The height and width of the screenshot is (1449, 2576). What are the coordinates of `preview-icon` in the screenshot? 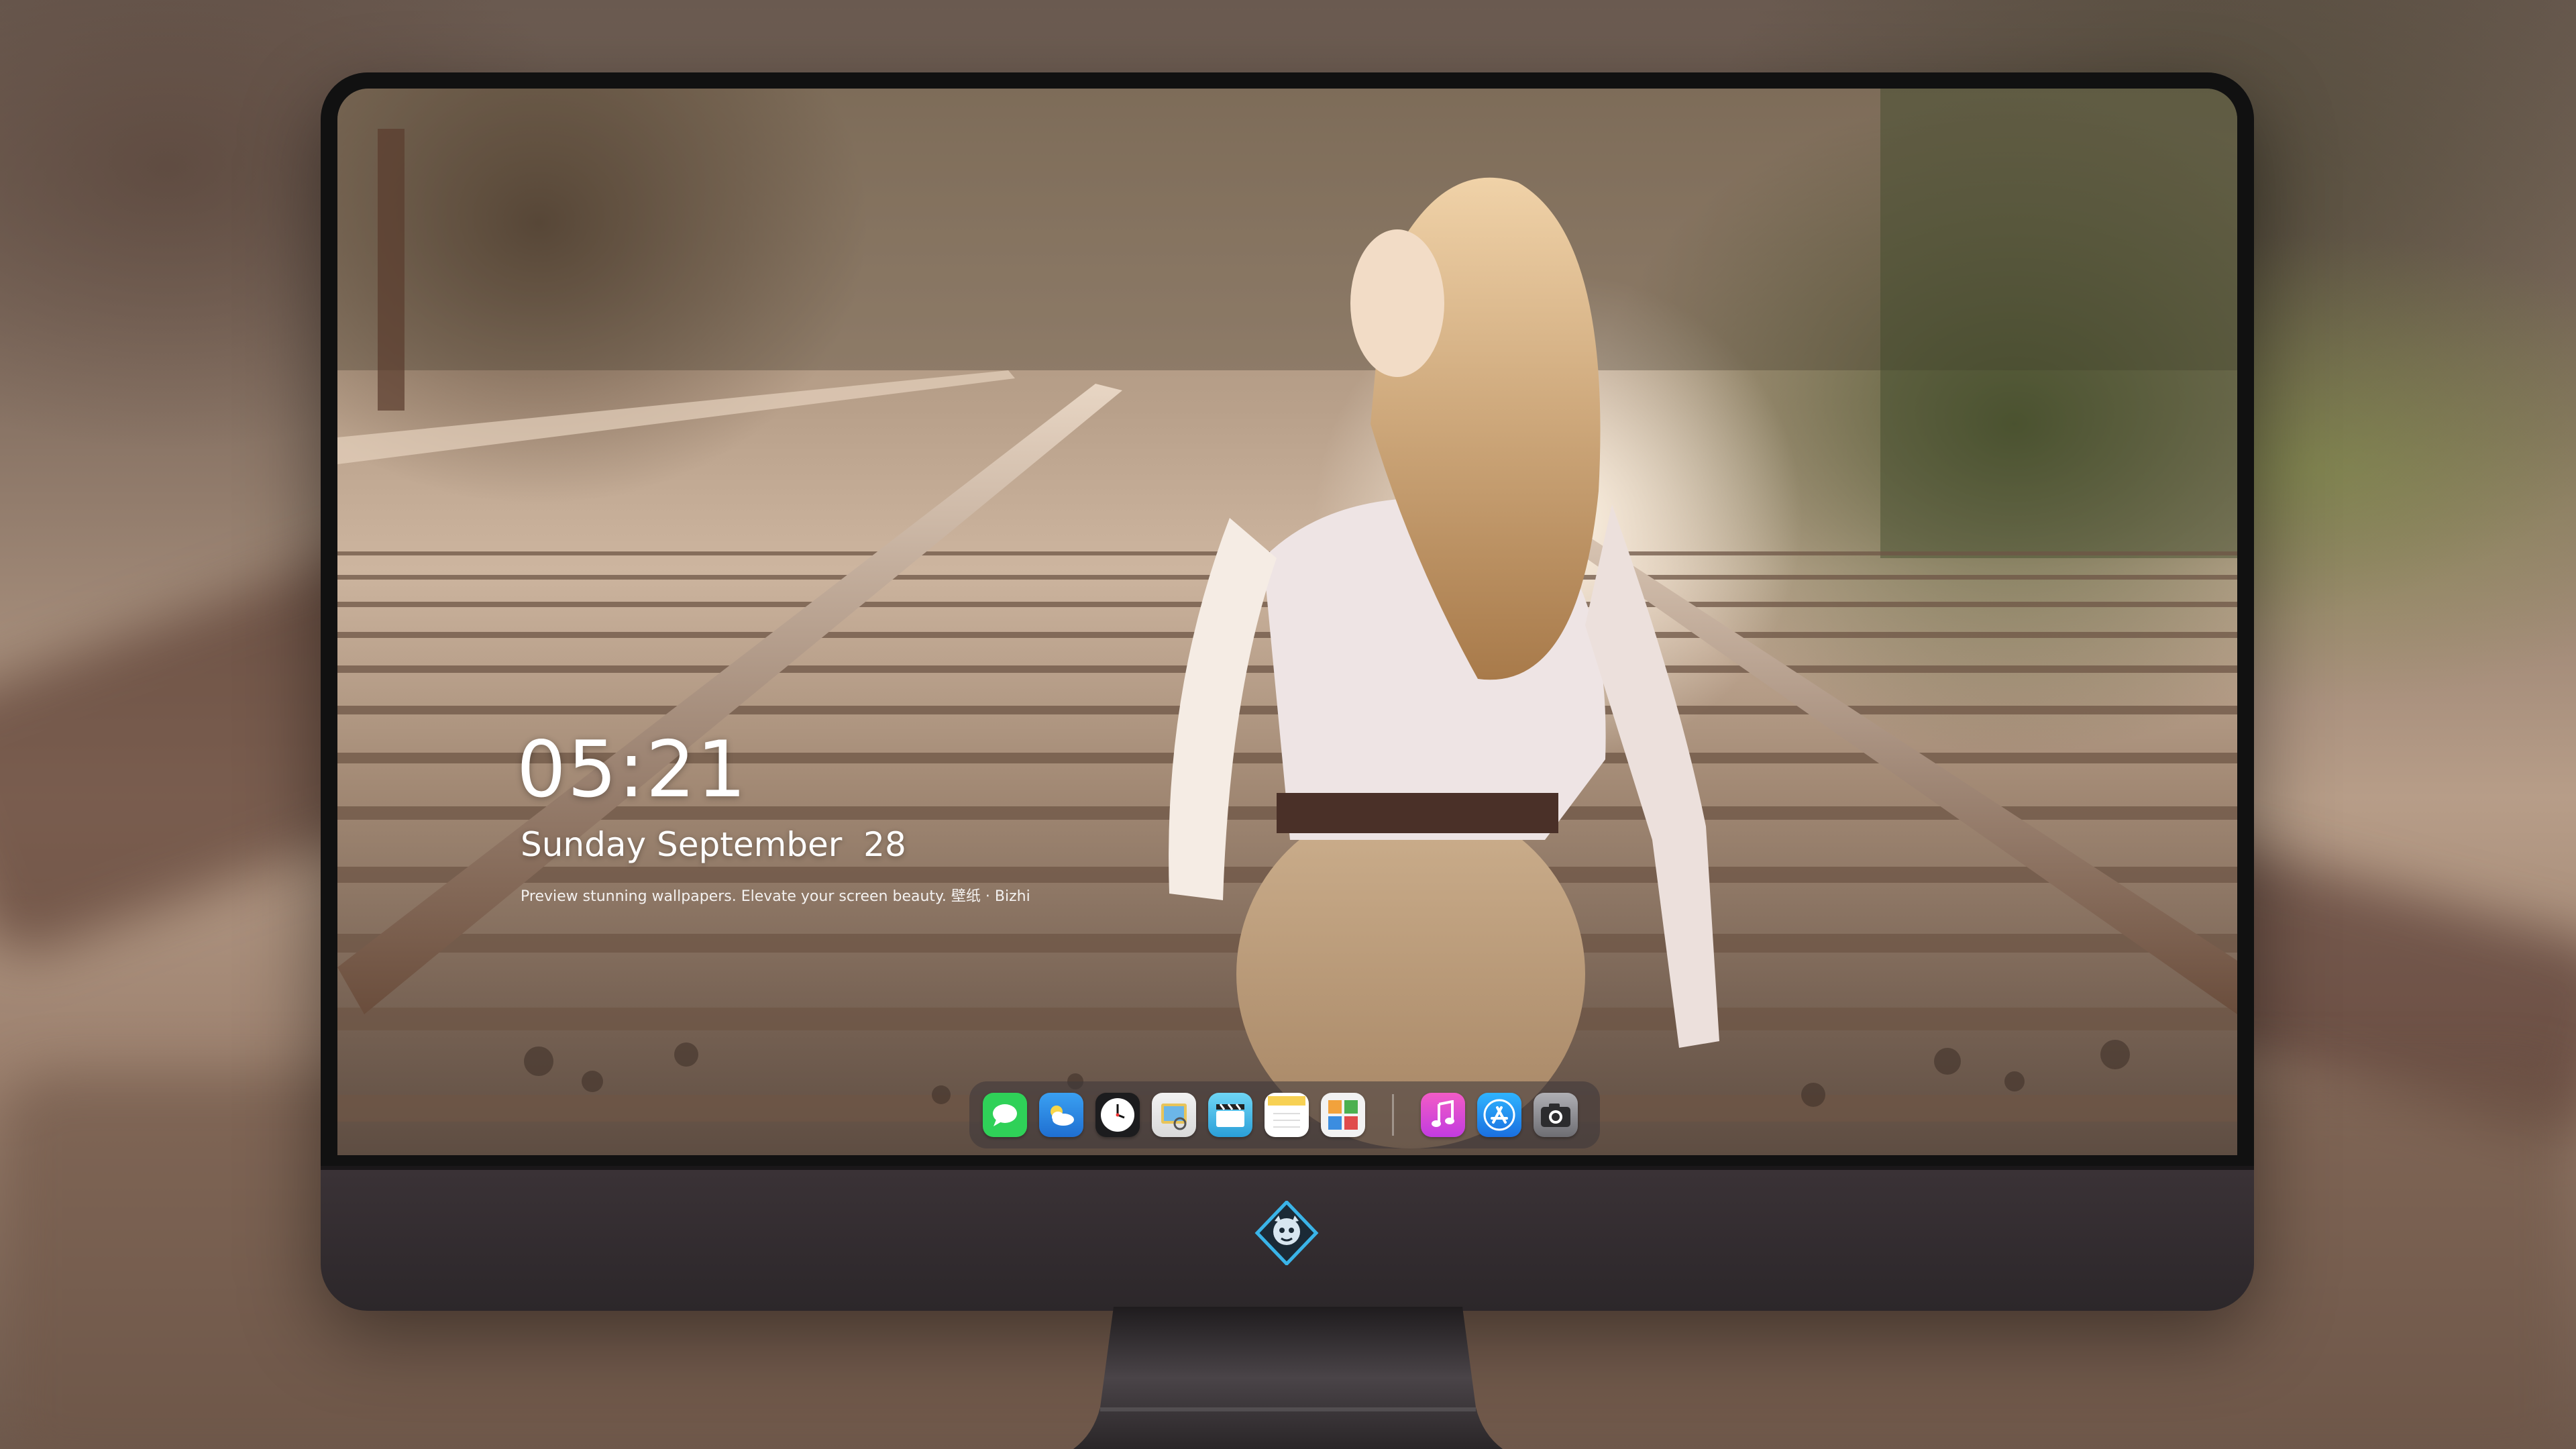 It's located at (1174, 1115).